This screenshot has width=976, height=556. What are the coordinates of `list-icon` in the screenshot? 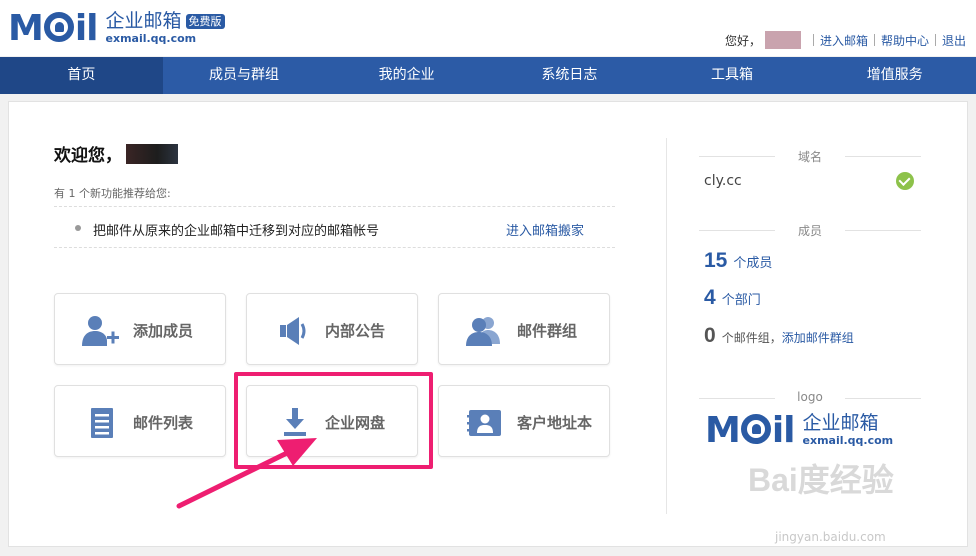 It's located at (102, 423).